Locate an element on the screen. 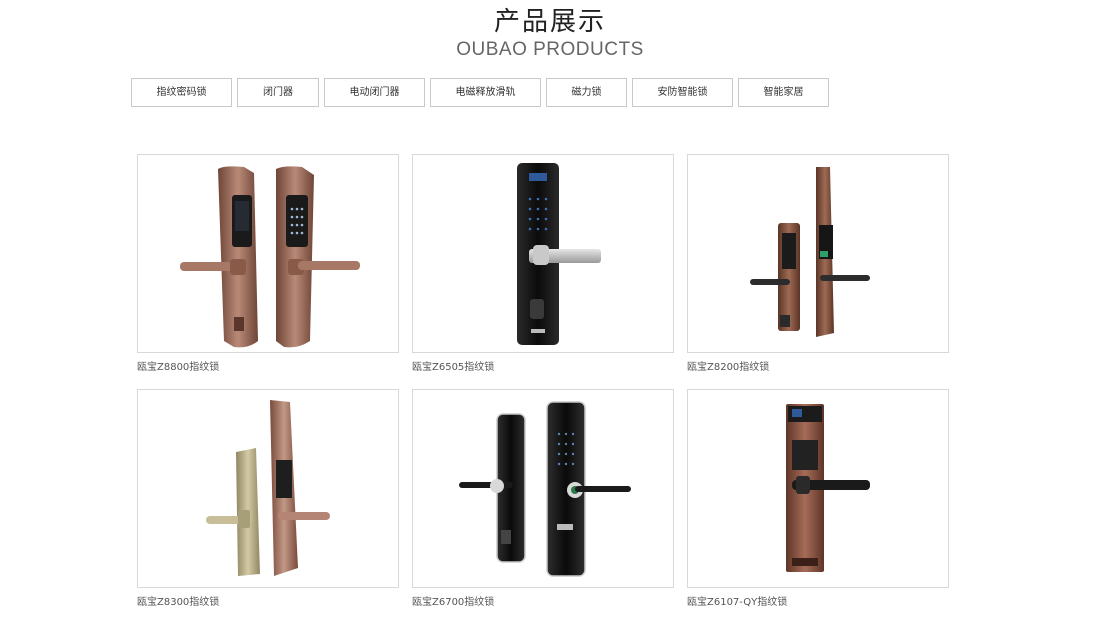 The image size is (1100, 618). section-title-en: OUBAO PRODUCTS is located at coordinates (550, 49).